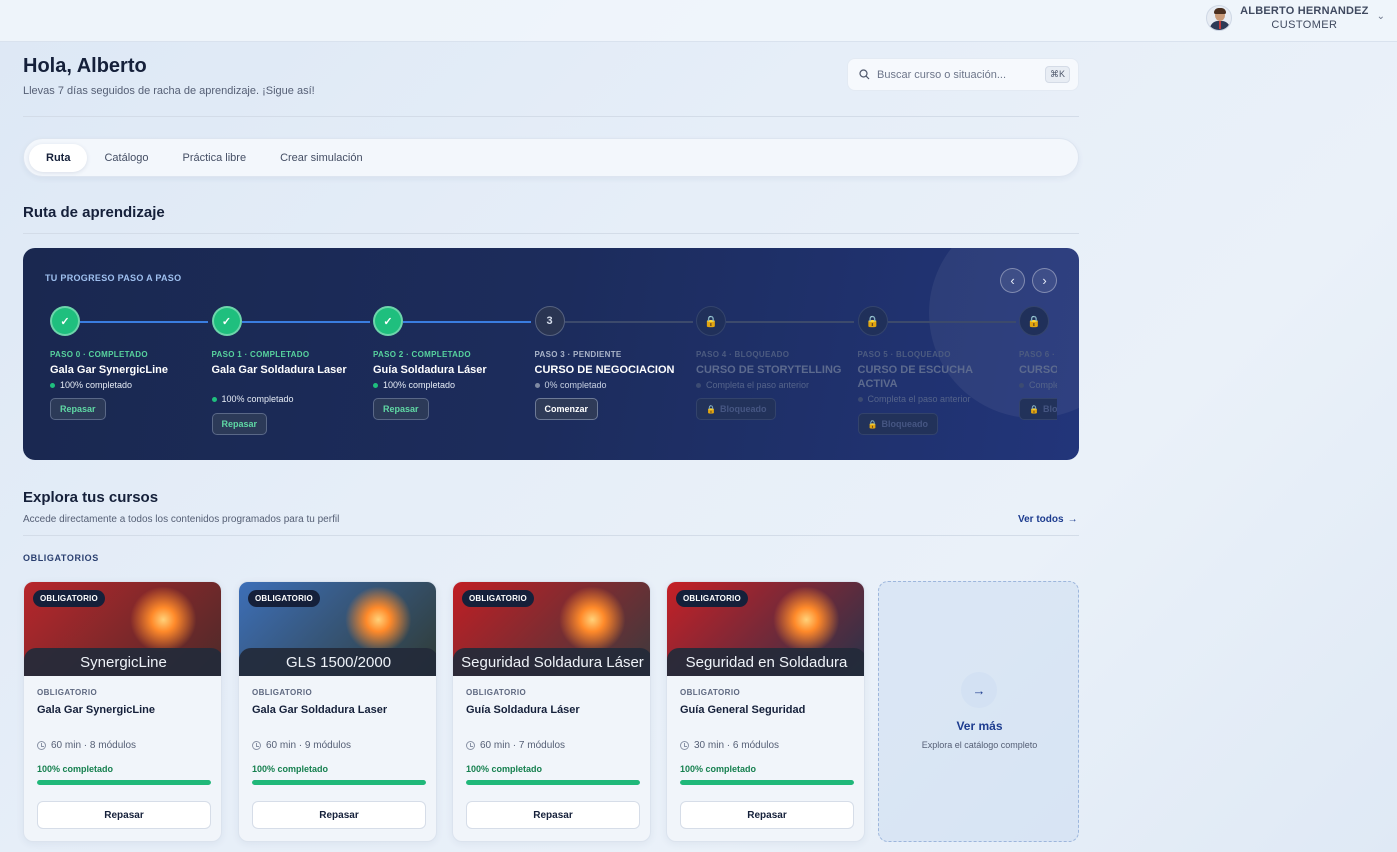 The width and height of the screenshot is (1397, 852). What do you see at coordinates (94, 212) in the screenshot?
I see `route-title: Ruta de aprendizaje` at bounding box center [94, 212].